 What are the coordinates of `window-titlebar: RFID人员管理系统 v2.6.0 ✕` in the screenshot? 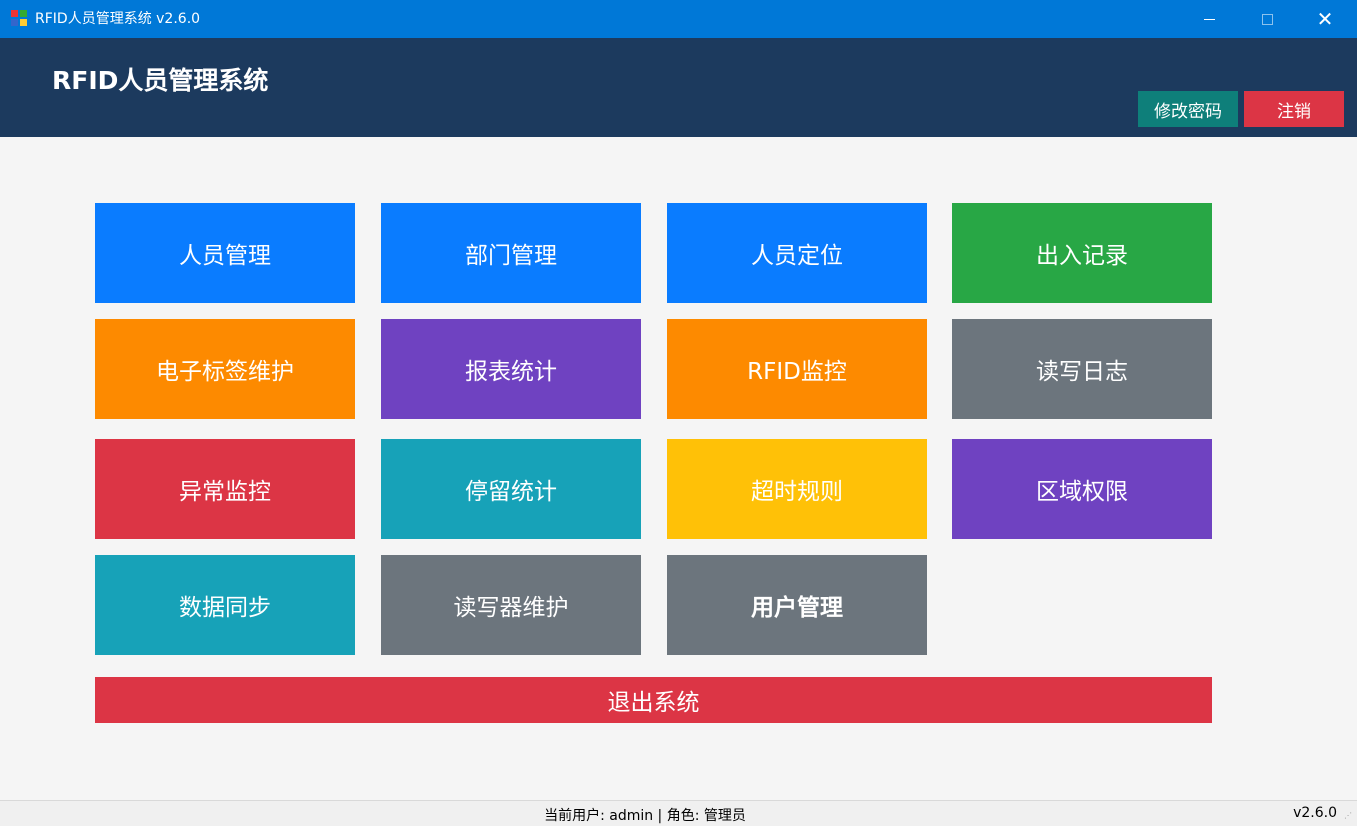 It's located at (678, 19).